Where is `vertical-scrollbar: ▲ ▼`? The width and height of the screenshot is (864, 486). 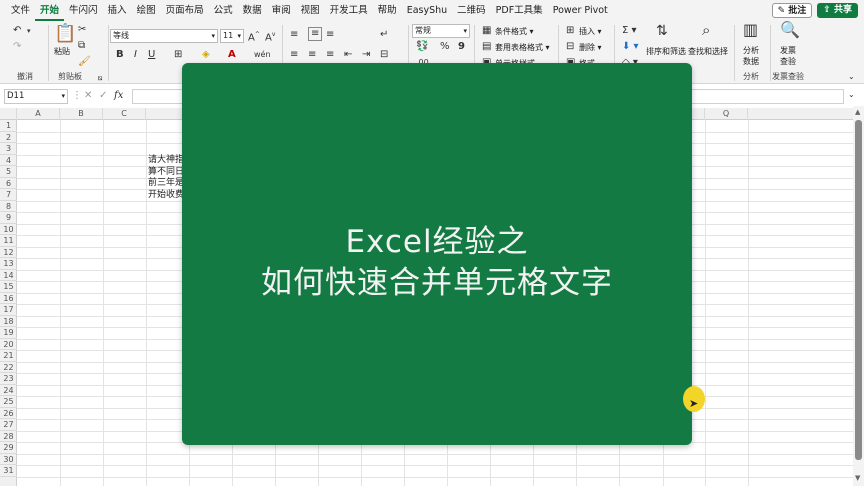
vertical-scrollbar: ▲ ▼ is located at coordinates (858, 296).